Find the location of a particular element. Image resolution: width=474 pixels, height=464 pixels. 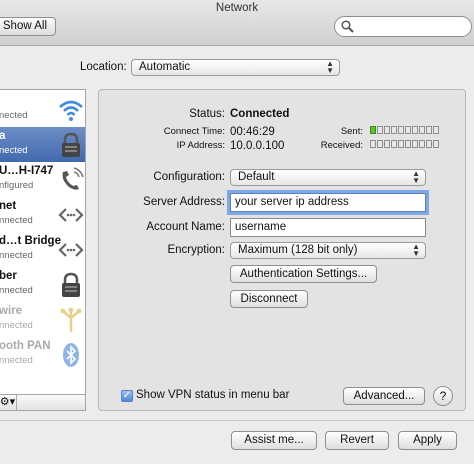

service-name: ber is located at coordinates (8, 276).